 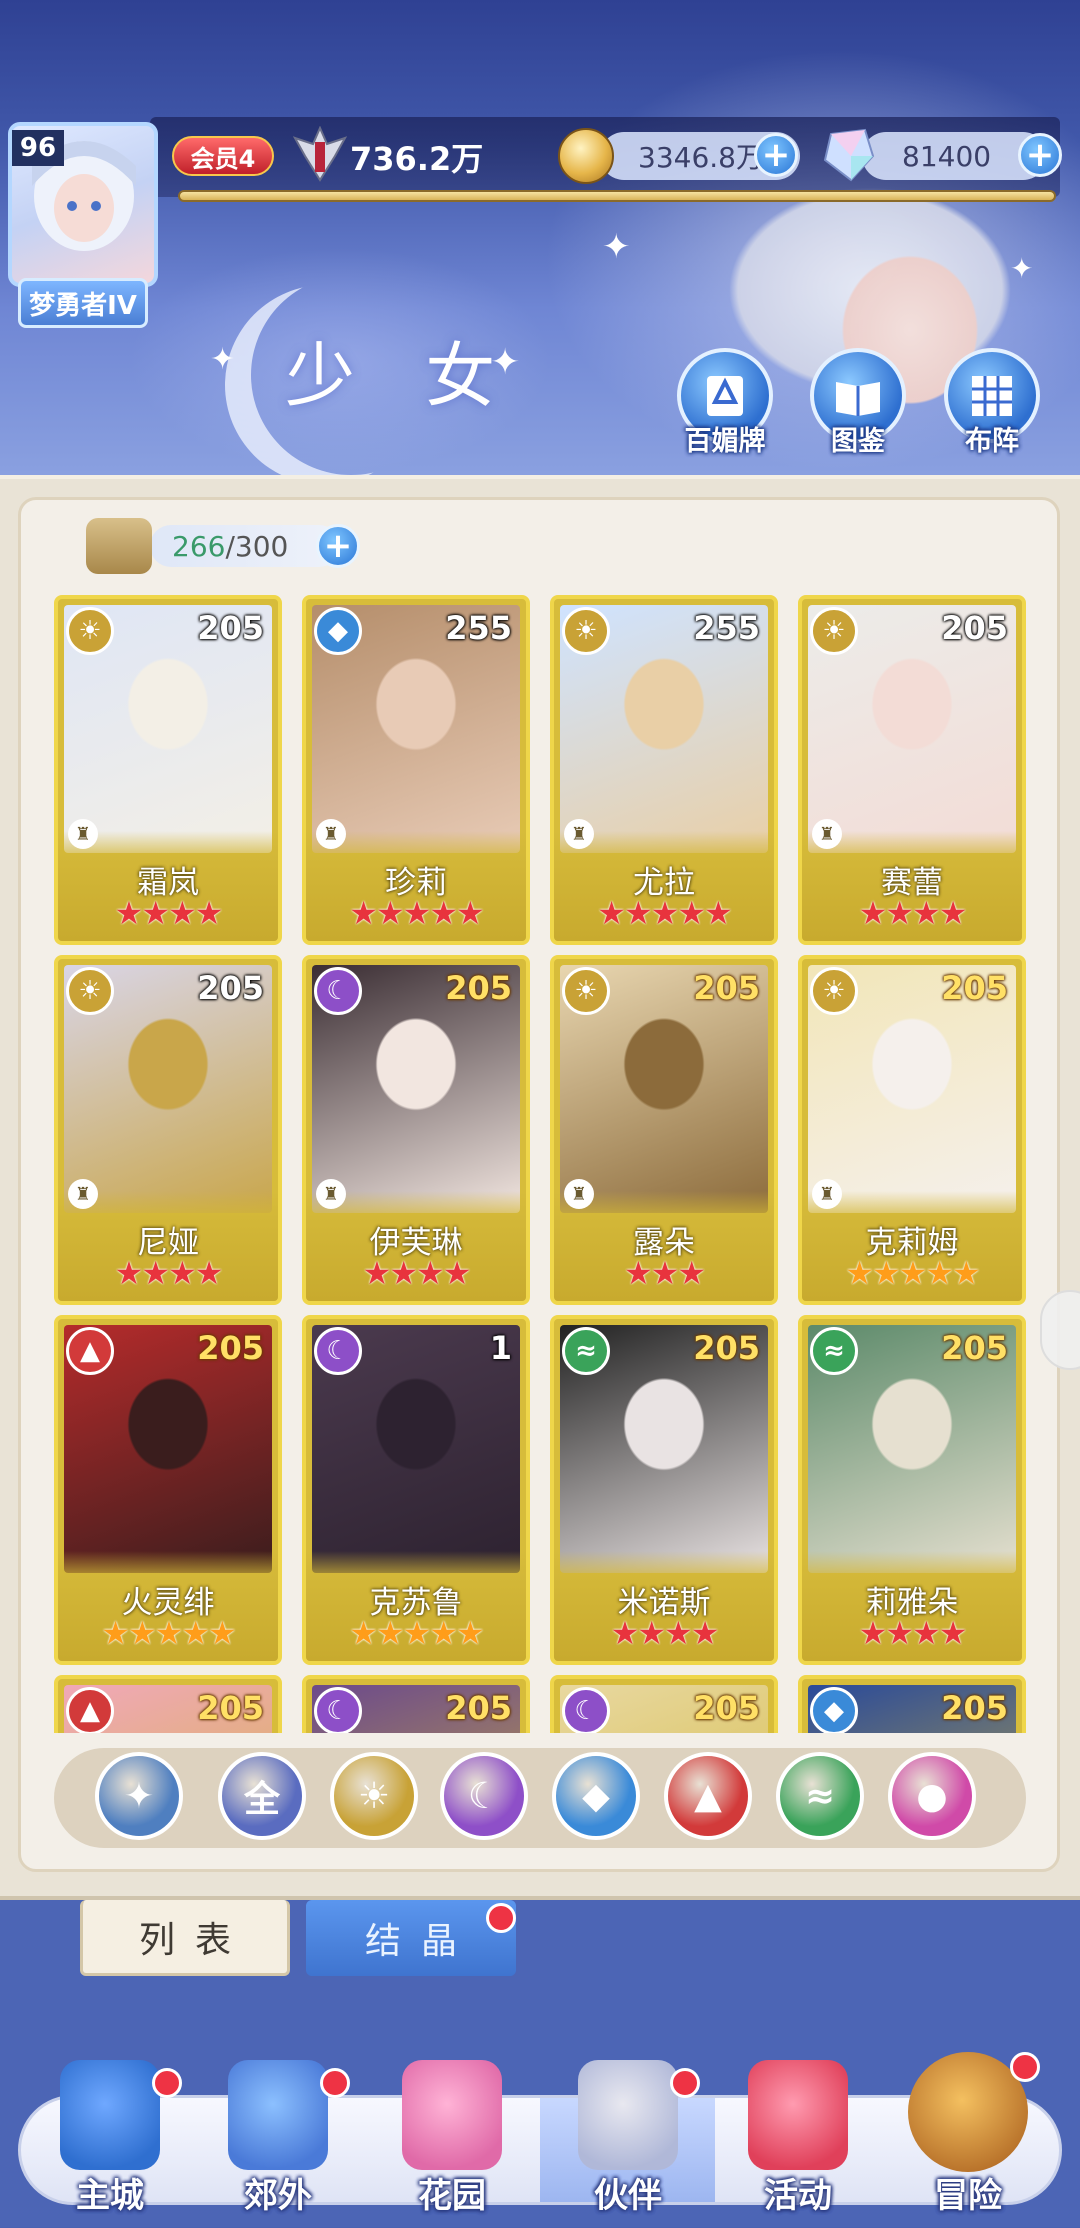 I want to click on filter-water-button: ◆, so click(x=596, y=1796).